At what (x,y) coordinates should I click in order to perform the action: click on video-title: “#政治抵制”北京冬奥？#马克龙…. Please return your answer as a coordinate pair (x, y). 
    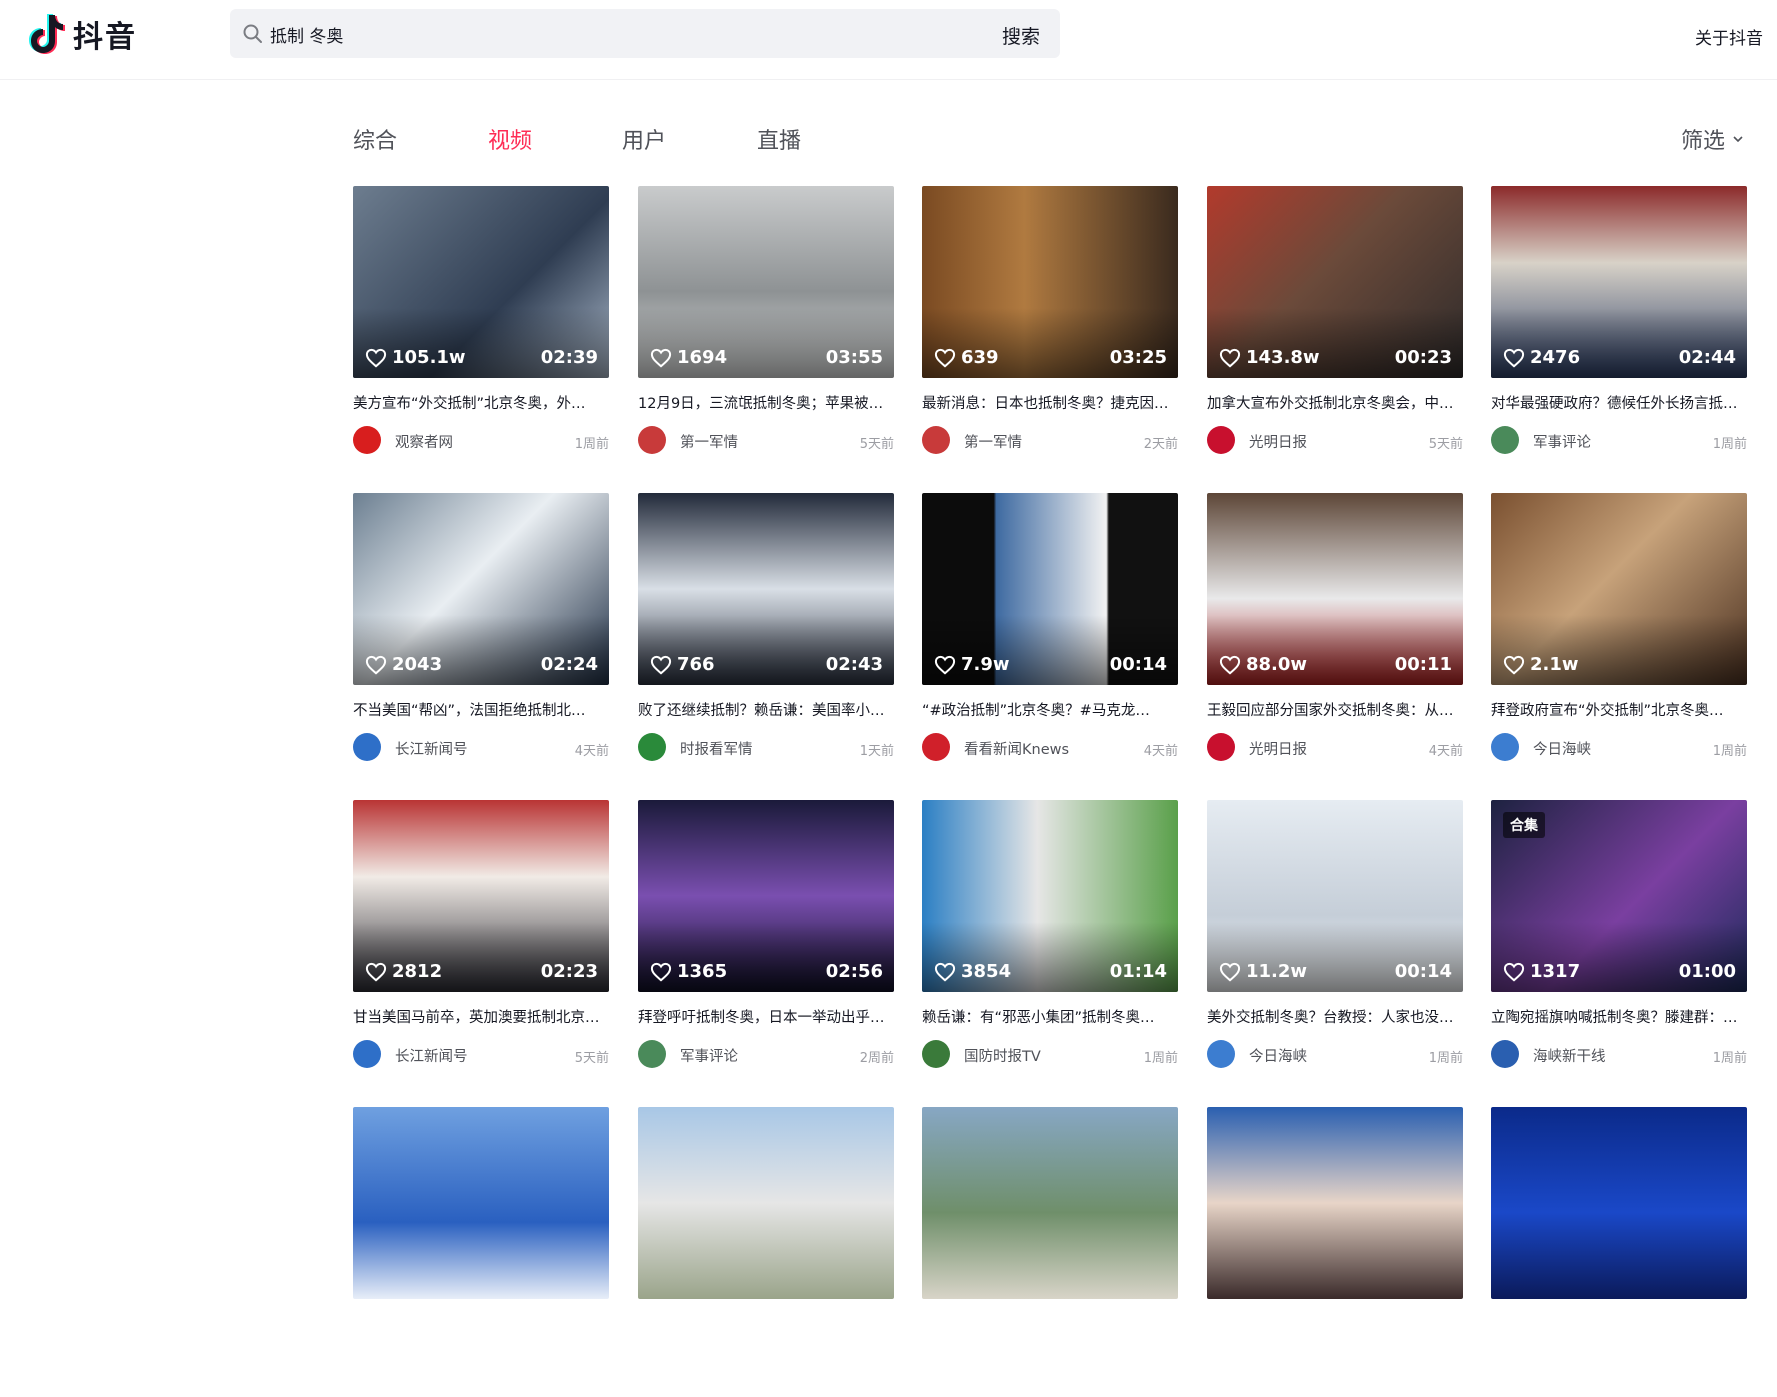
    Looking at the image, I should click on (1050, 709).